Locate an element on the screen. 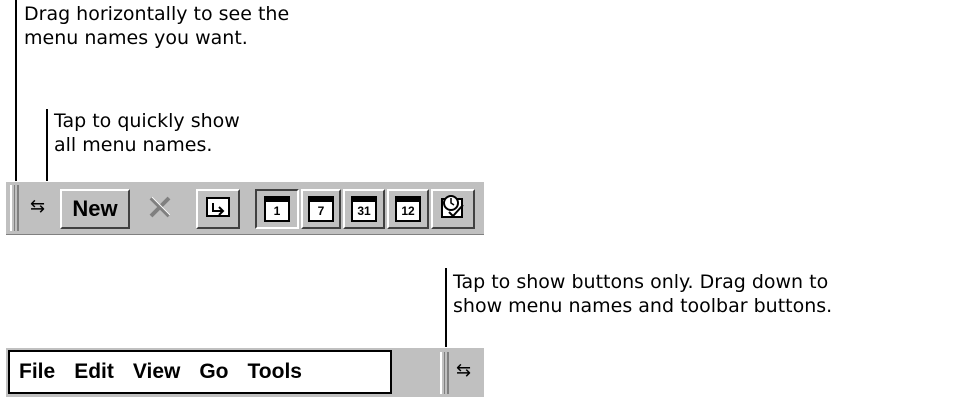  calendar-week-button: 7 is located at coordinates (321, 209).